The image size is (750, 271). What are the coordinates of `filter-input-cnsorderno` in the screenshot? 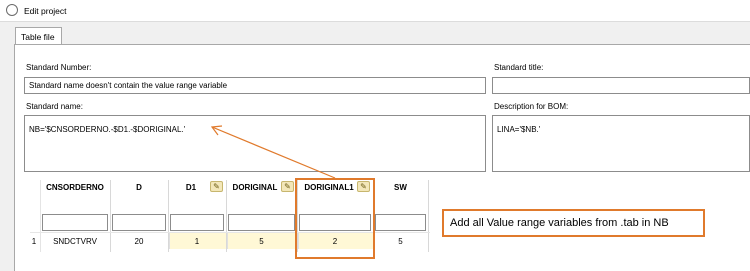 It's located at (75, 222).